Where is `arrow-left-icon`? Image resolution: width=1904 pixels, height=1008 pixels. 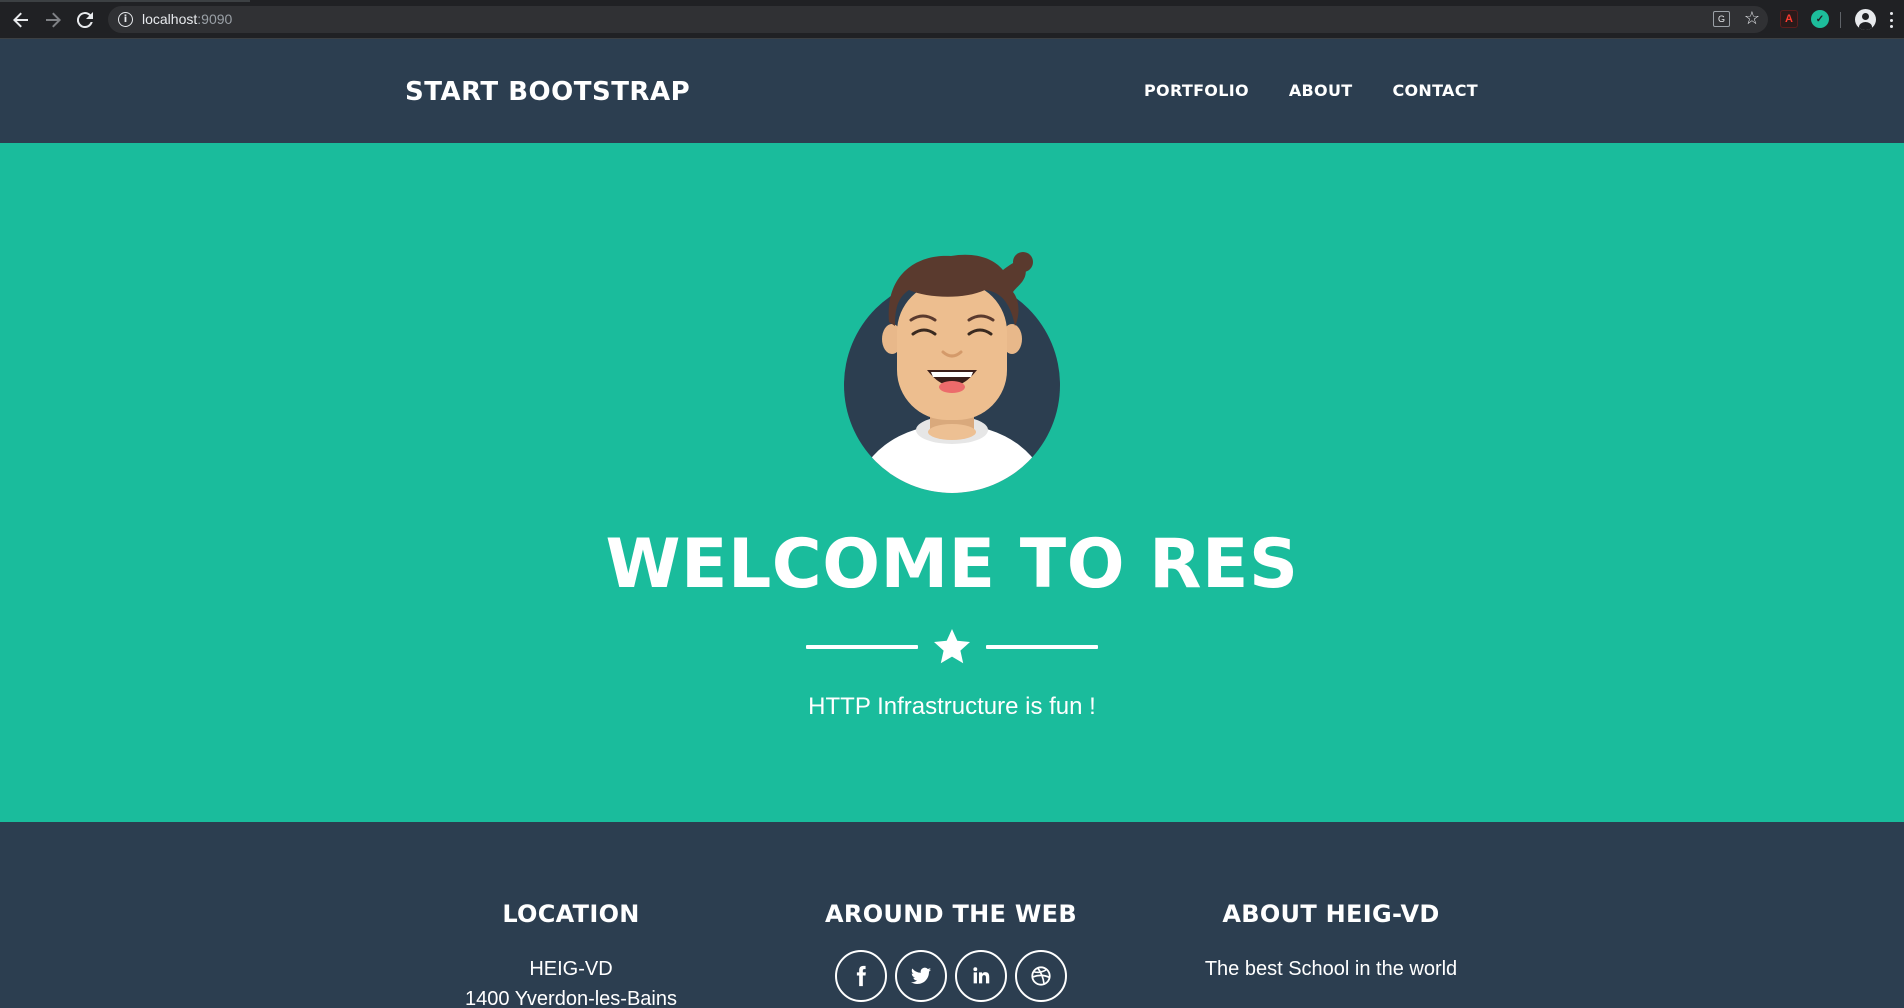
arrow-left-icon is located at coordinates (20, 20).